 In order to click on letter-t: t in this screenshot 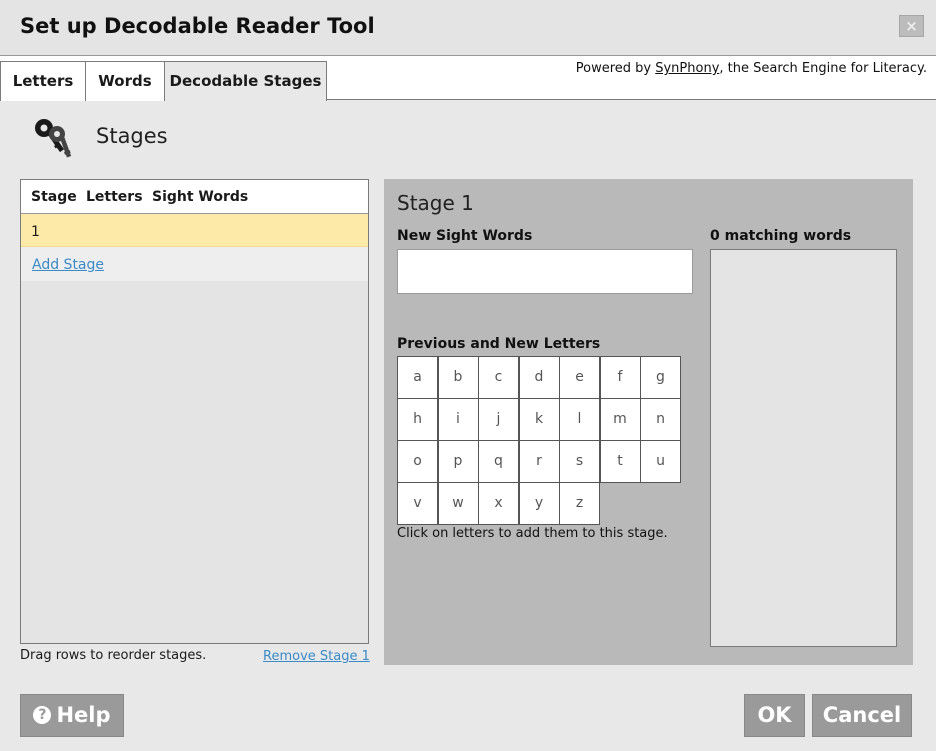, I will do `click(620, 461)`.